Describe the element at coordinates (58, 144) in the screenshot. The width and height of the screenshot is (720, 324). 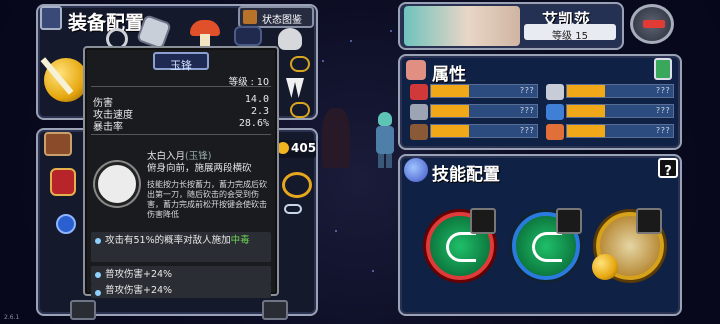
I see `chest-icon` at that location.